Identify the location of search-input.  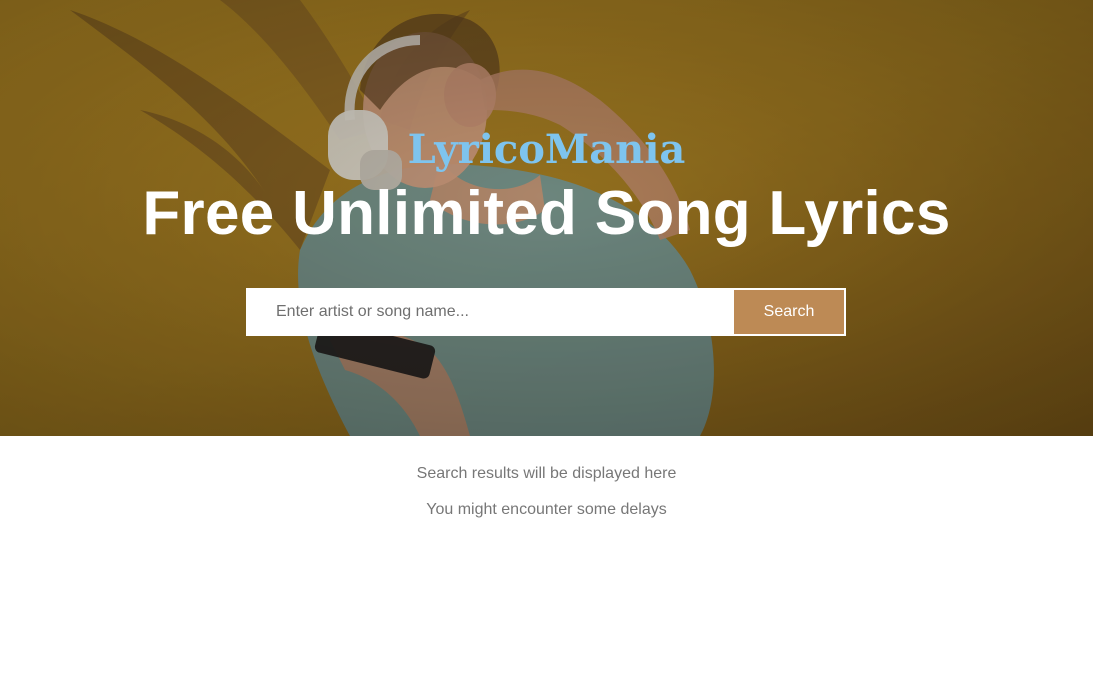
(489, 312).